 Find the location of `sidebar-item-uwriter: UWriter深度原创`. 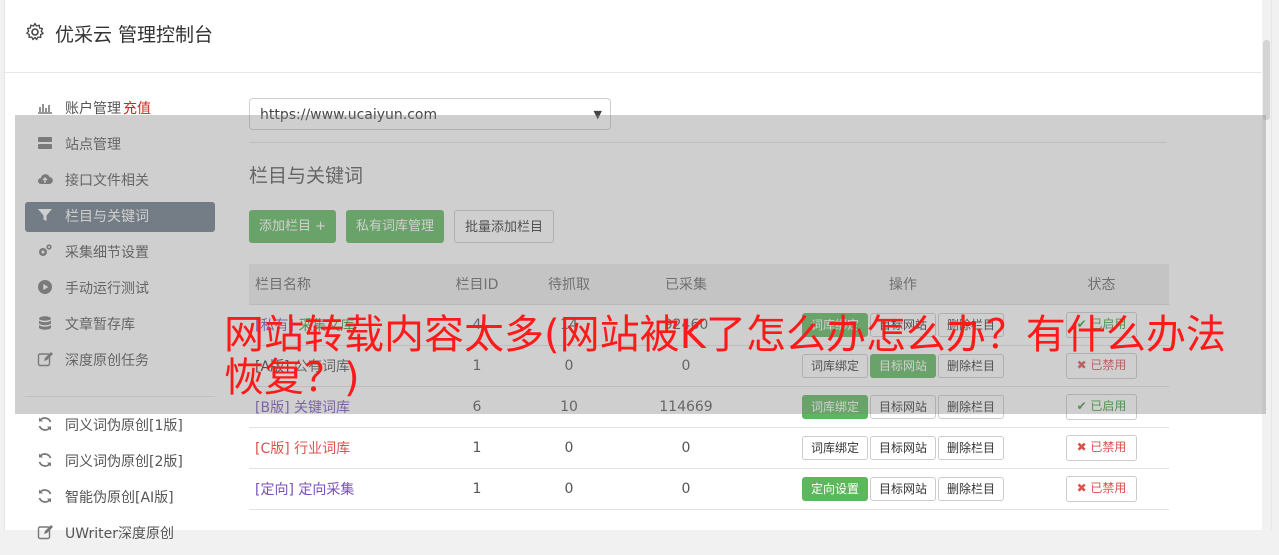

sidebar-item-uwriter: UWriter深度原创 is located at coordinates (120, 534).